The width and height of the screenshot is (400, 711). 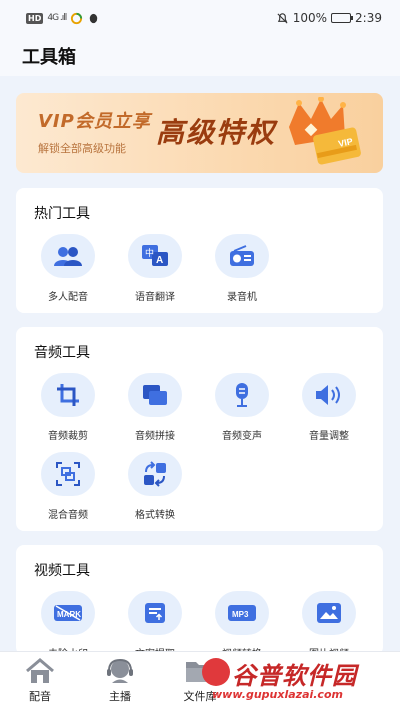 What do you see at coordinates (242, 436) in the screenshot?
I see `tool-label: 音频变声` at bounding box center [242, 436].